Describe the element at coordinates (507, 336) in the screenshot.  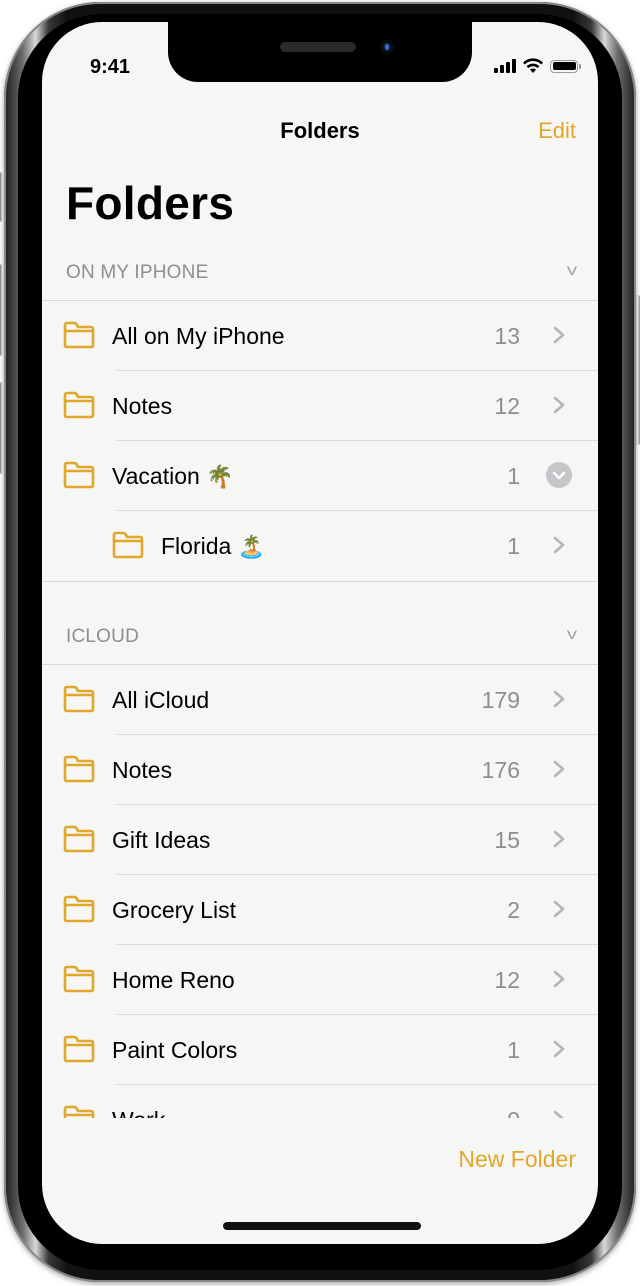
I see `note-count: 13` at that location.